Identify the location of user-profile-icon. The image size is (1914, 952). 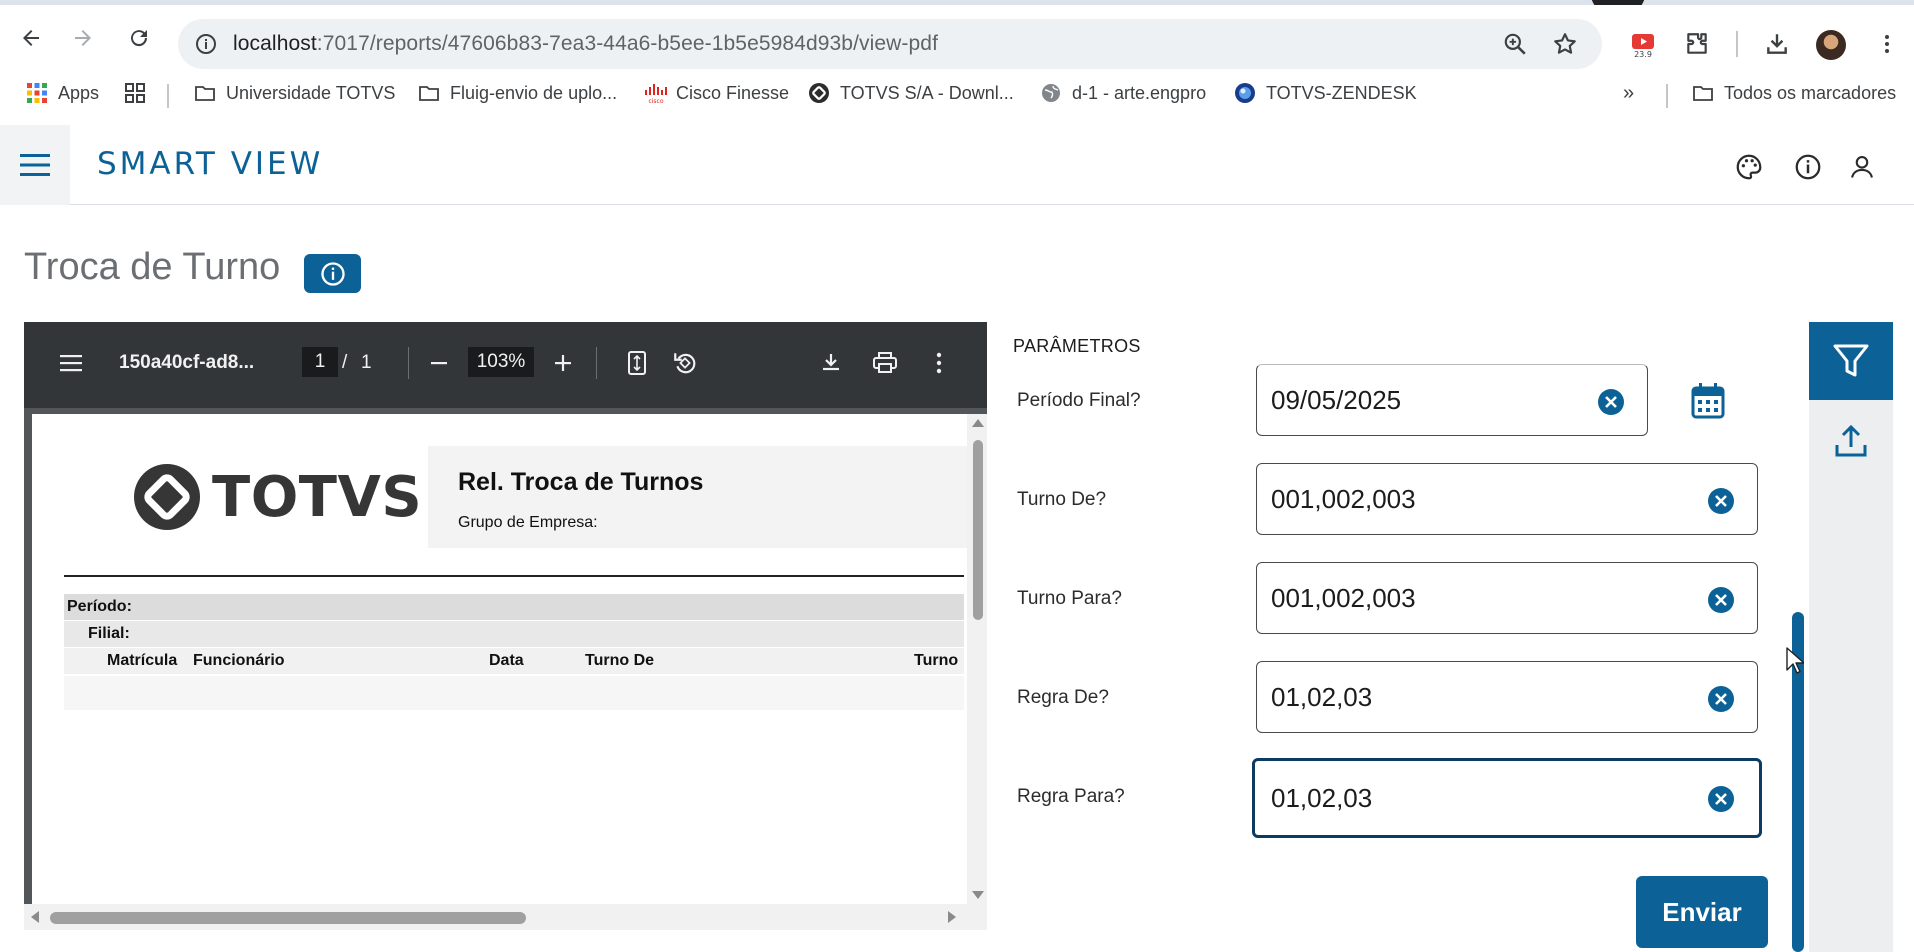
(1862, 167).